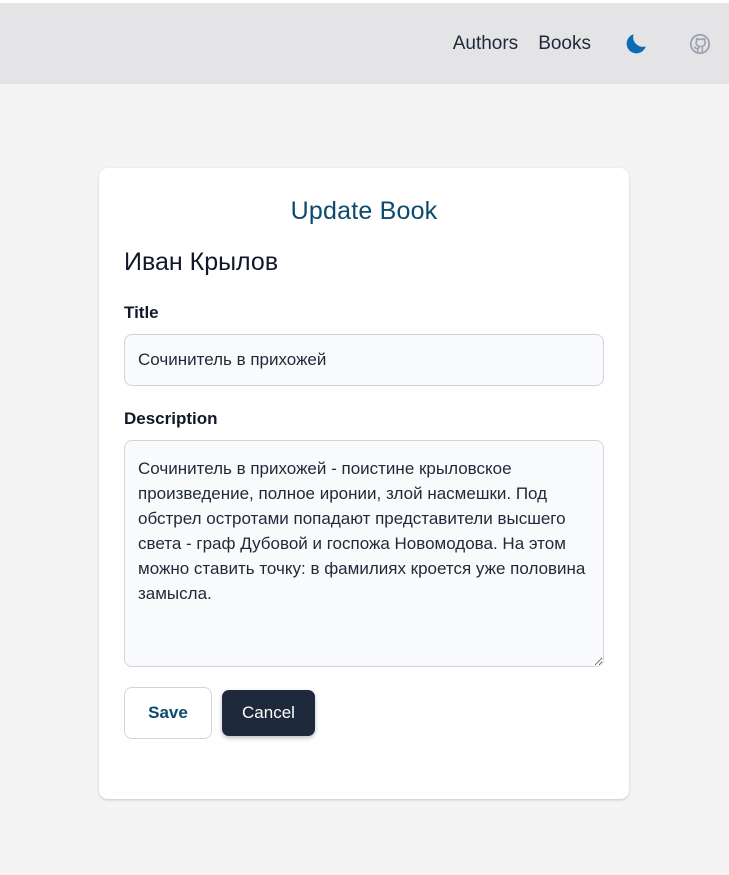 This screenshot has height=875, width=729. Describe the element at coordinates (268, 713) in the screenshot. I see `cancel-button: Cancel` at that location.